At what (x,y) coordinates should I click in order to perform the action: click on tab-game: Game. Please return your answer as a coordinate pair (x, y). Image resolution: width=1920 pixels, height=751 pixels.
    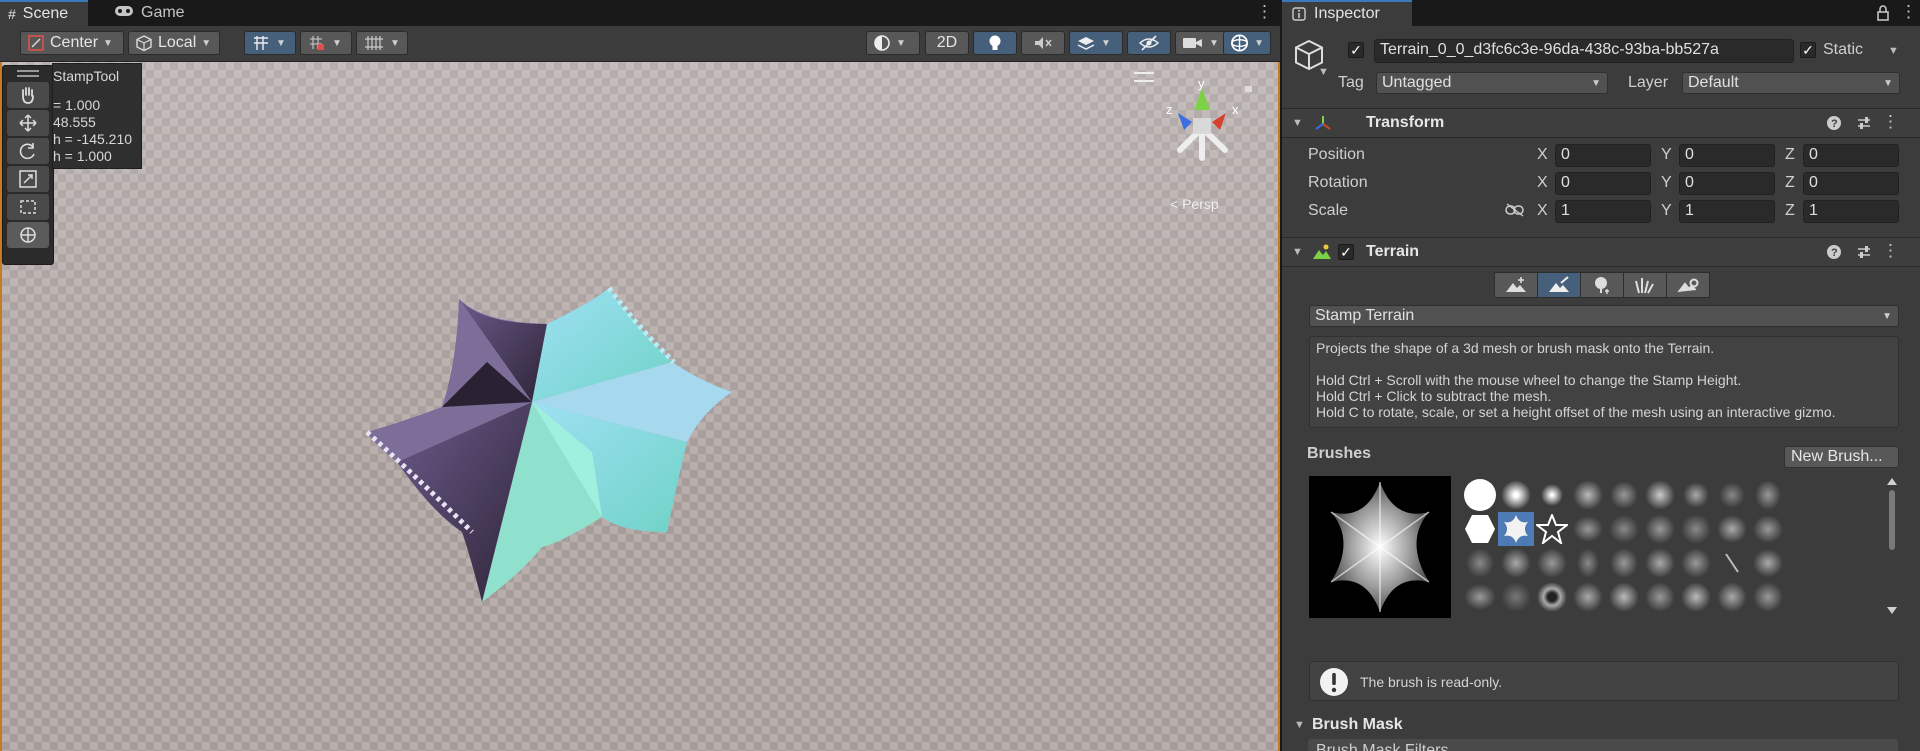
    Looking at the image, I should click on (149, 13).